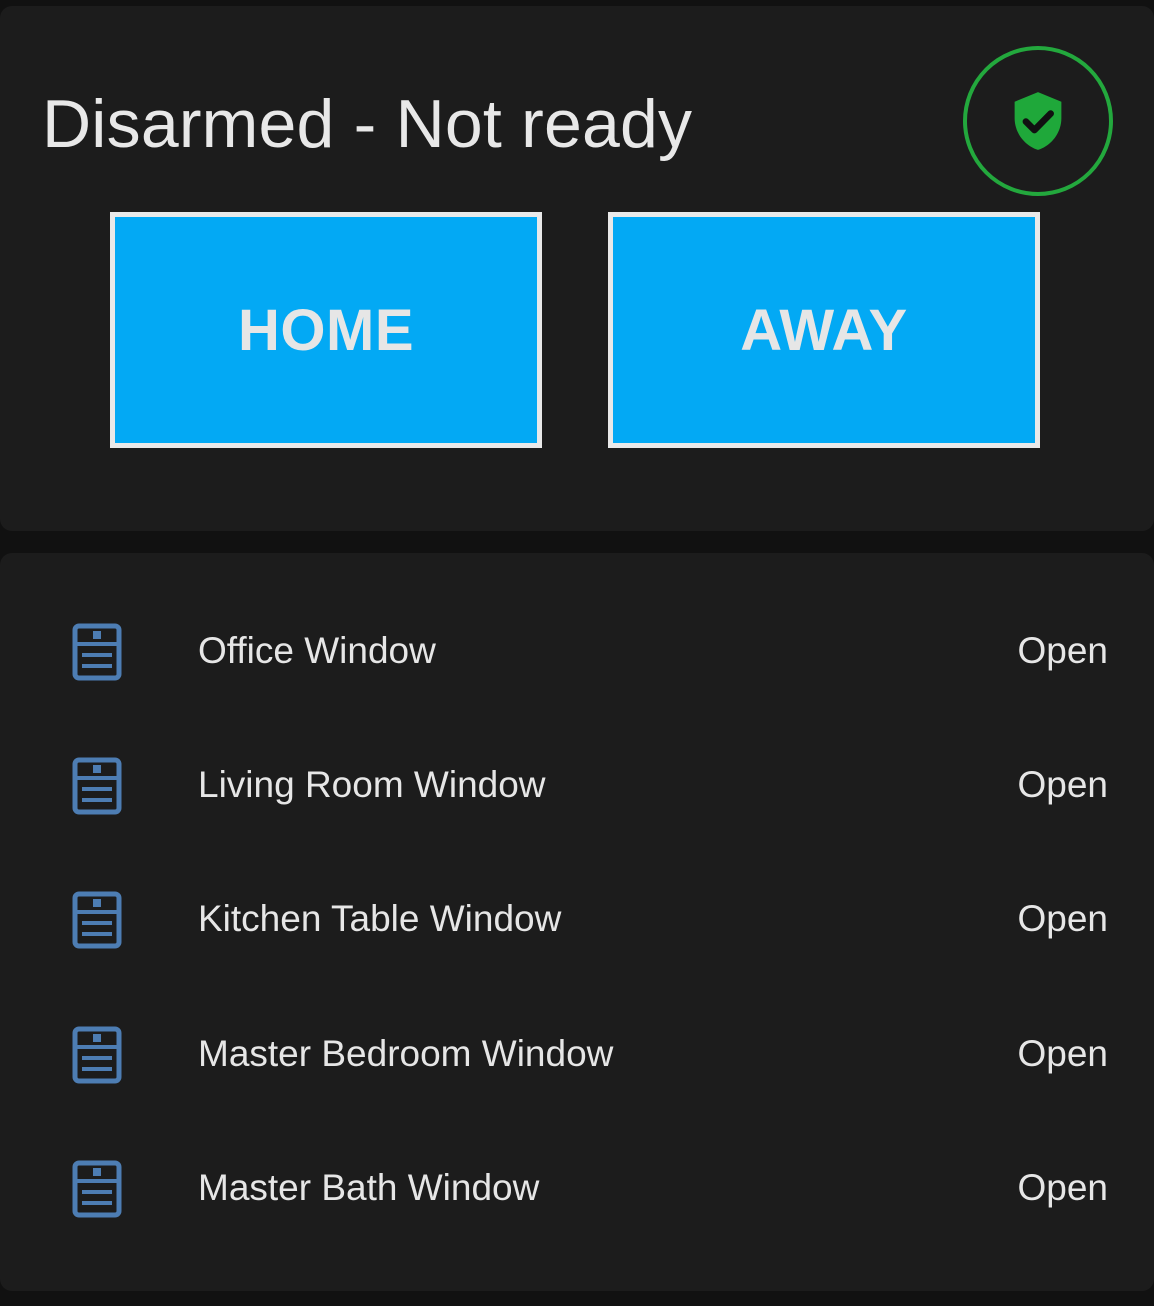 The image size is (1154, 1306). Describe the element at coordinates (577, 786) in the screenshot. I see `sensor-row-living-room-window: Living Room Window Open` at that location.